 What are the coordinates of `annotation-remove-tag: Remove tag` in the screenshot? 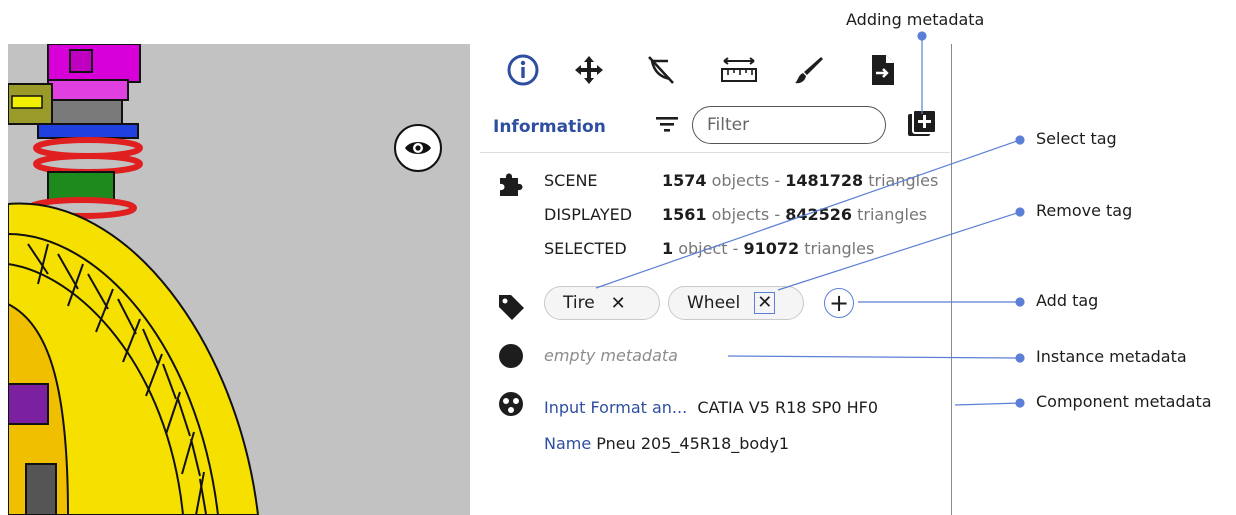 It's located at (1084, 210).